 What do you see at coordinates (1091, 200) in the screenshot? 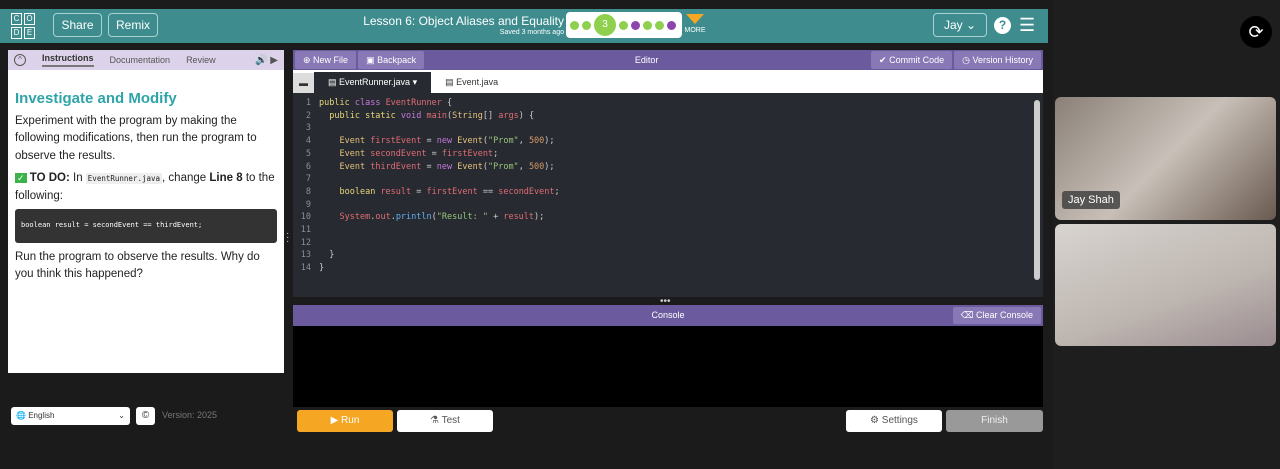
I see `participant-name: Jay Shah` at bounding box center [1091, 200].